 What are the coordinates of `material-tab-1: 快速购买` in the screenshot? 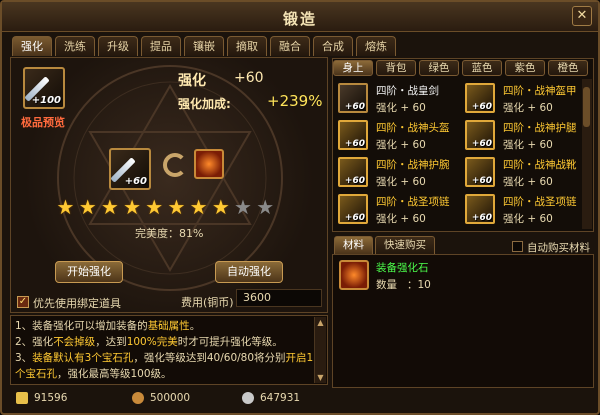 It's located at (405, 245).